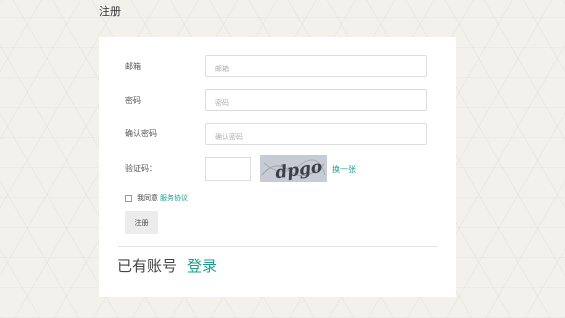 The height and width of the screenshot is (318, 565). I want to click on captcha-field-wrapper, so click(228, 169).